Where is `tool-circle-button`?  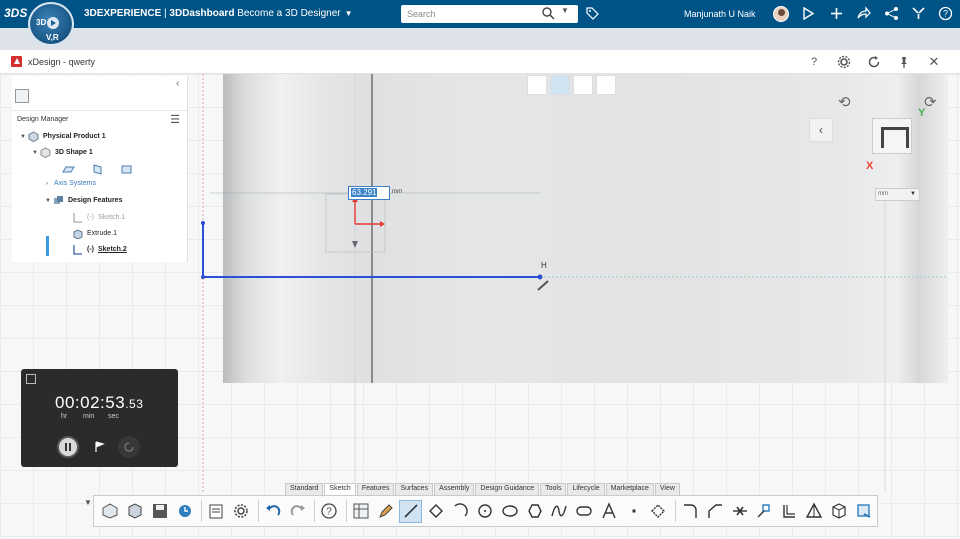 tool-circle-button is located at coordinates (485, 511).